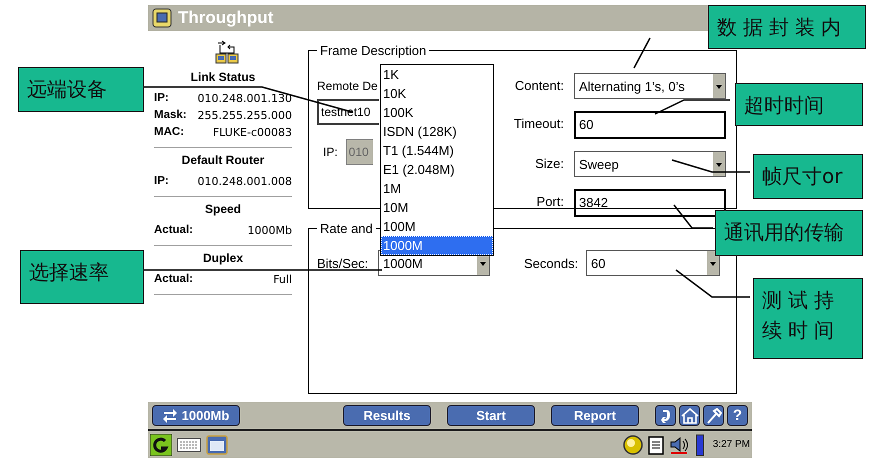 The width and height of the screenshot is (884, 467). Describe the element at coordinates (81, 89) in the screenshot. I see `callout-label: 远端设备` at that location.